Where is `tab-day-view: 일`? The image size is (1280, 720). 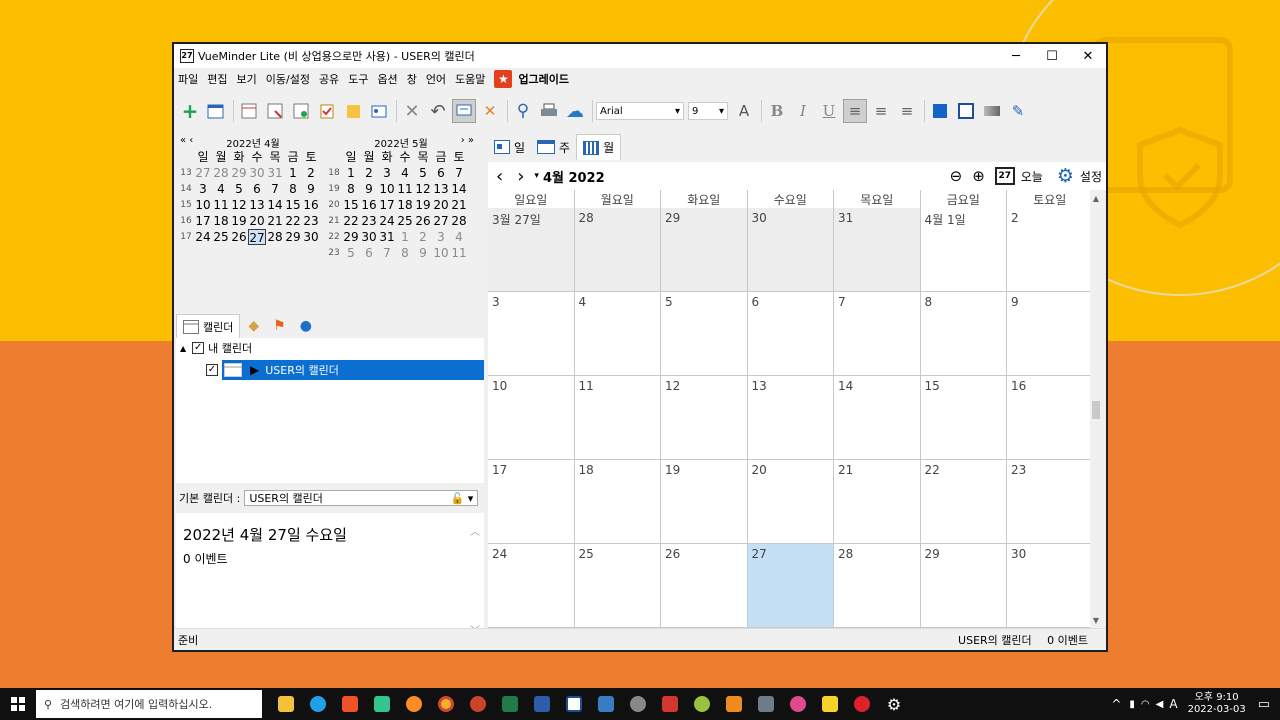 tab-day-view: 일 is located at coordinates (509, 147).